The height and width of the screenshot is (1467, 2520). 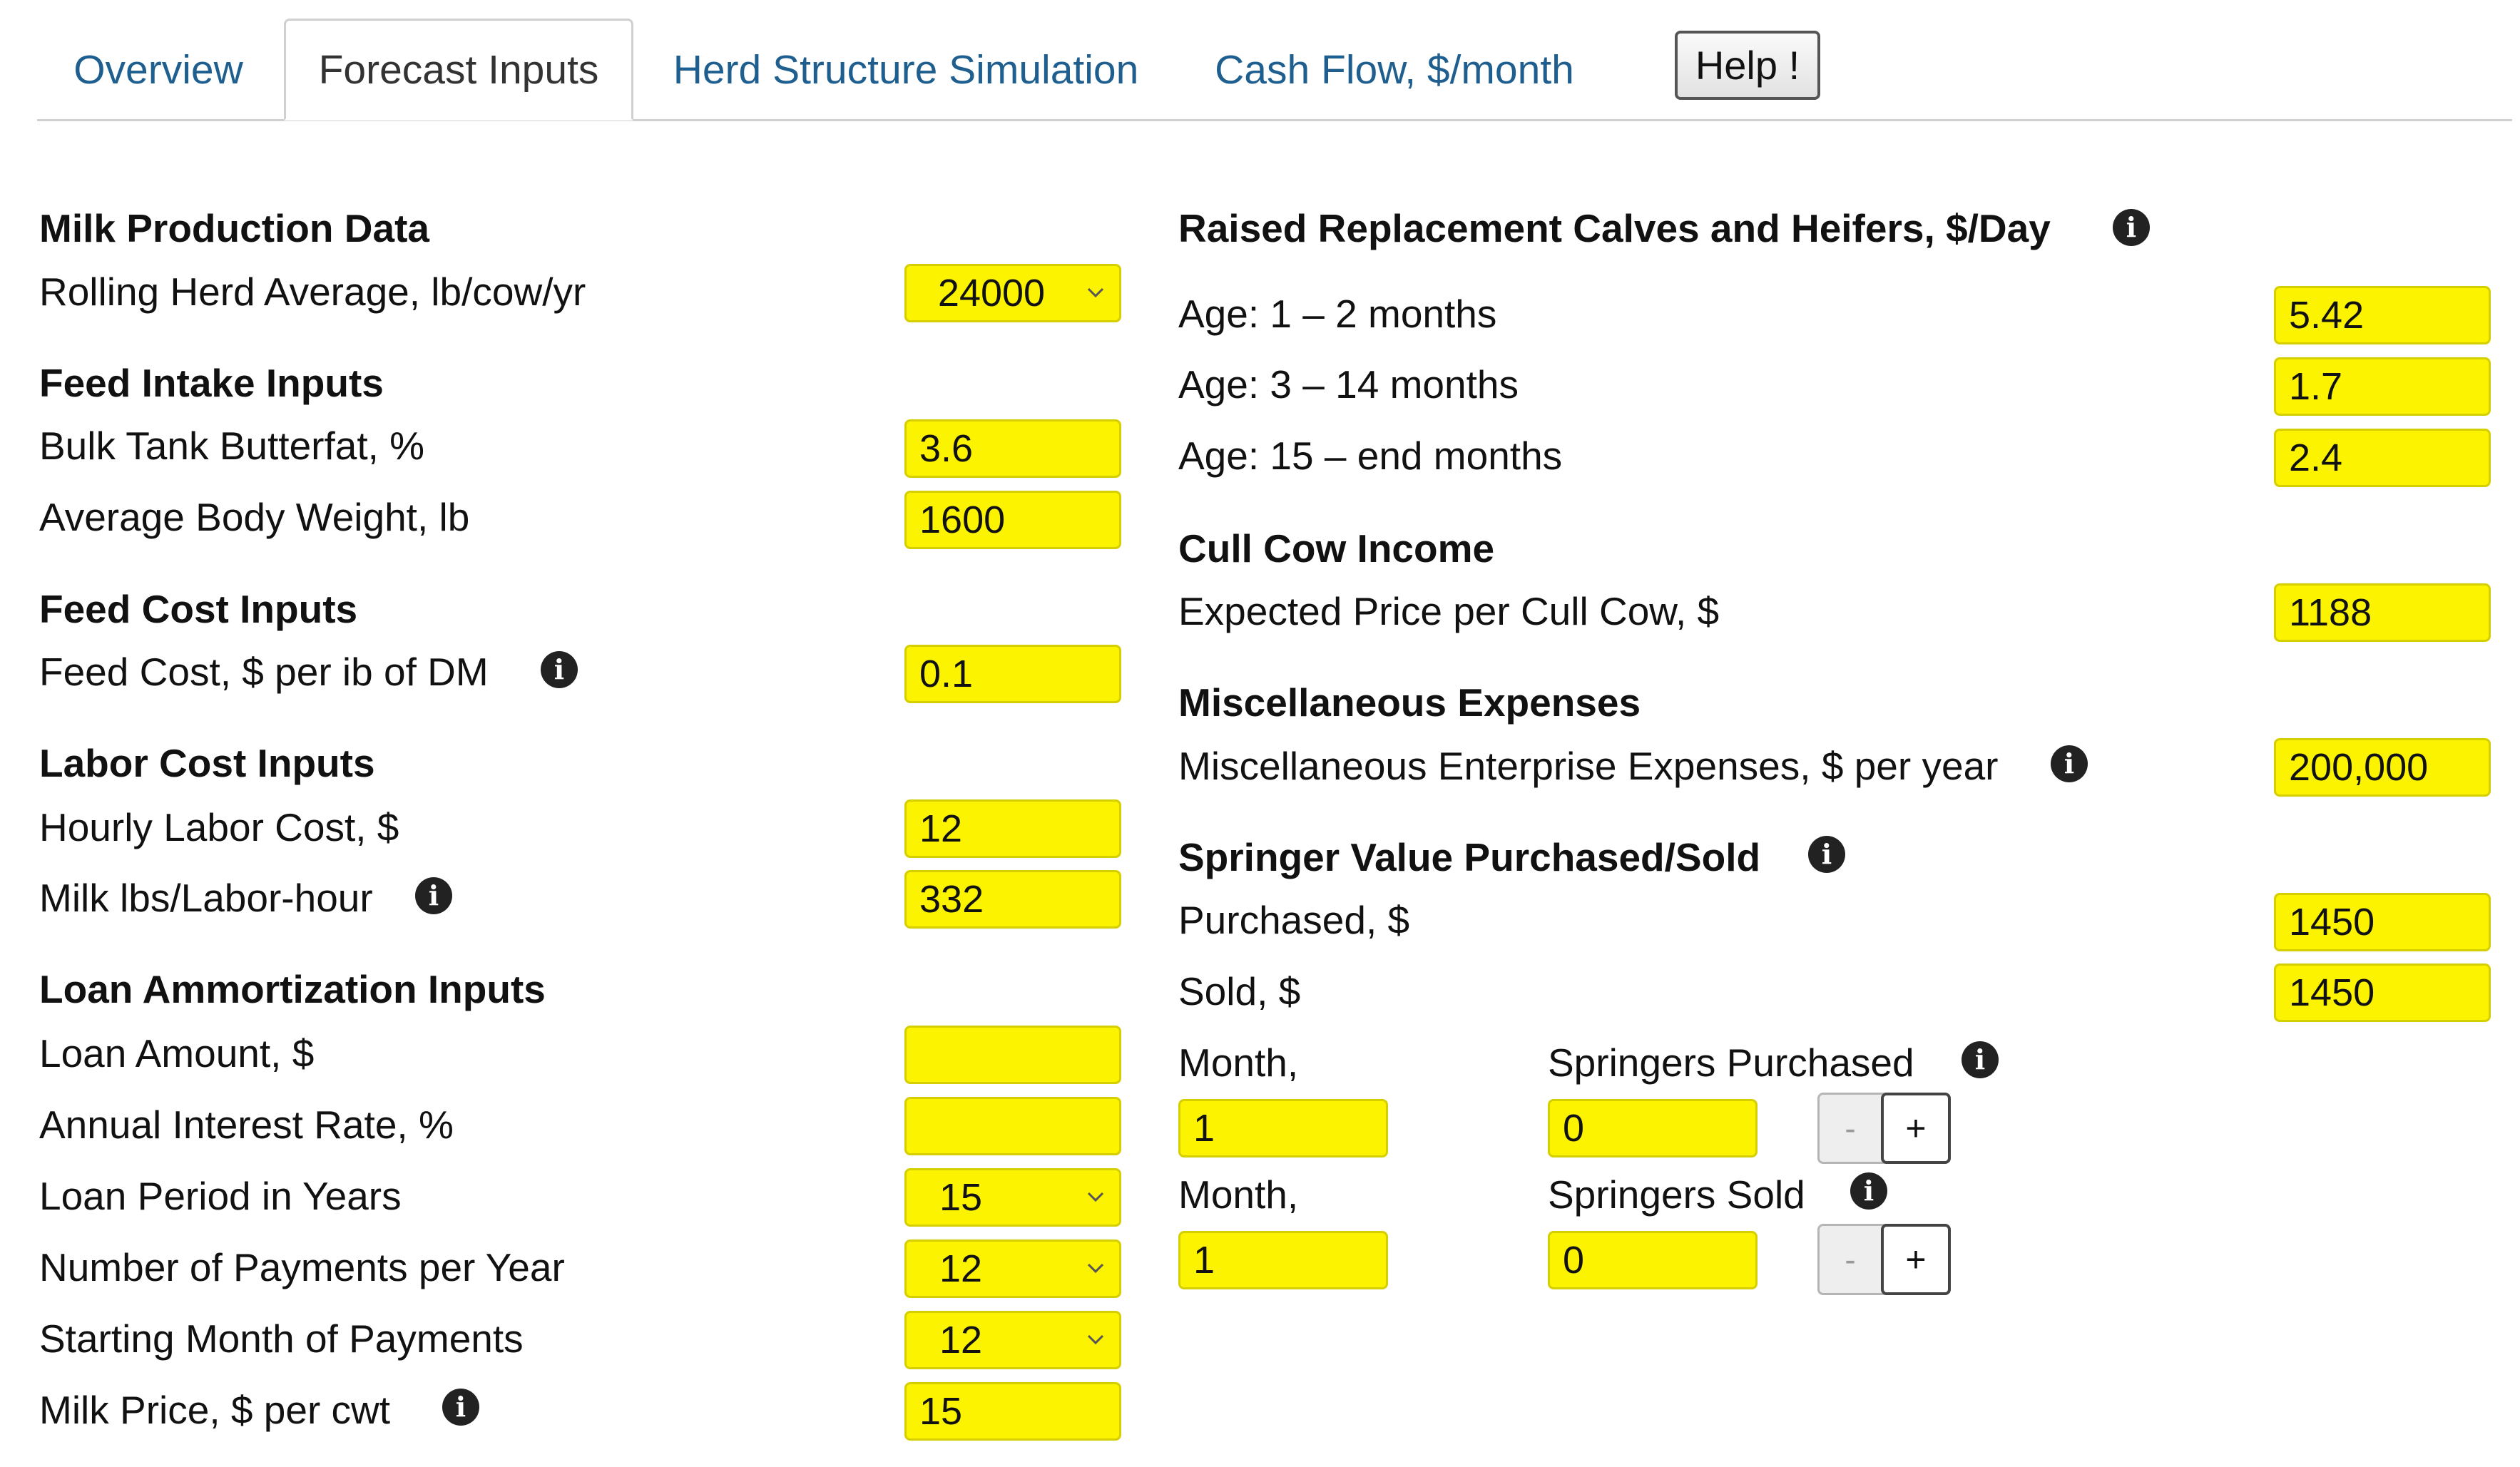 What do you see at coordinates (1239, 991) in the screenshot?
I see `springer-sold-label: Sold, $` at bounding box center [1239, 991].